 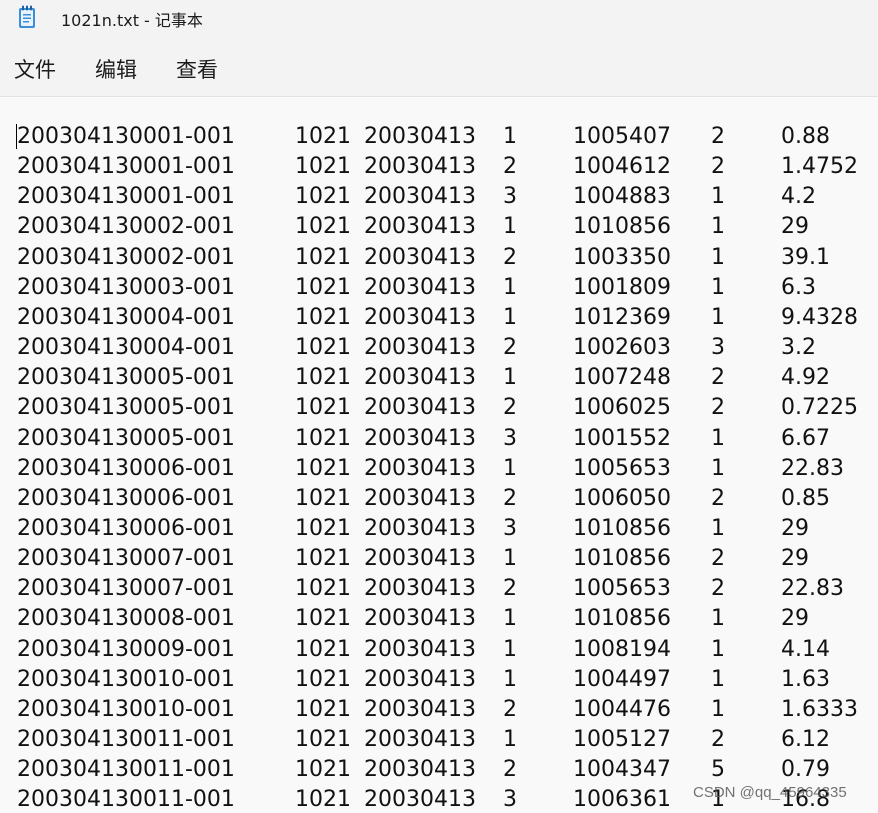 I want to click on text-field: 200304130006-001, so click(x=126, y=498).